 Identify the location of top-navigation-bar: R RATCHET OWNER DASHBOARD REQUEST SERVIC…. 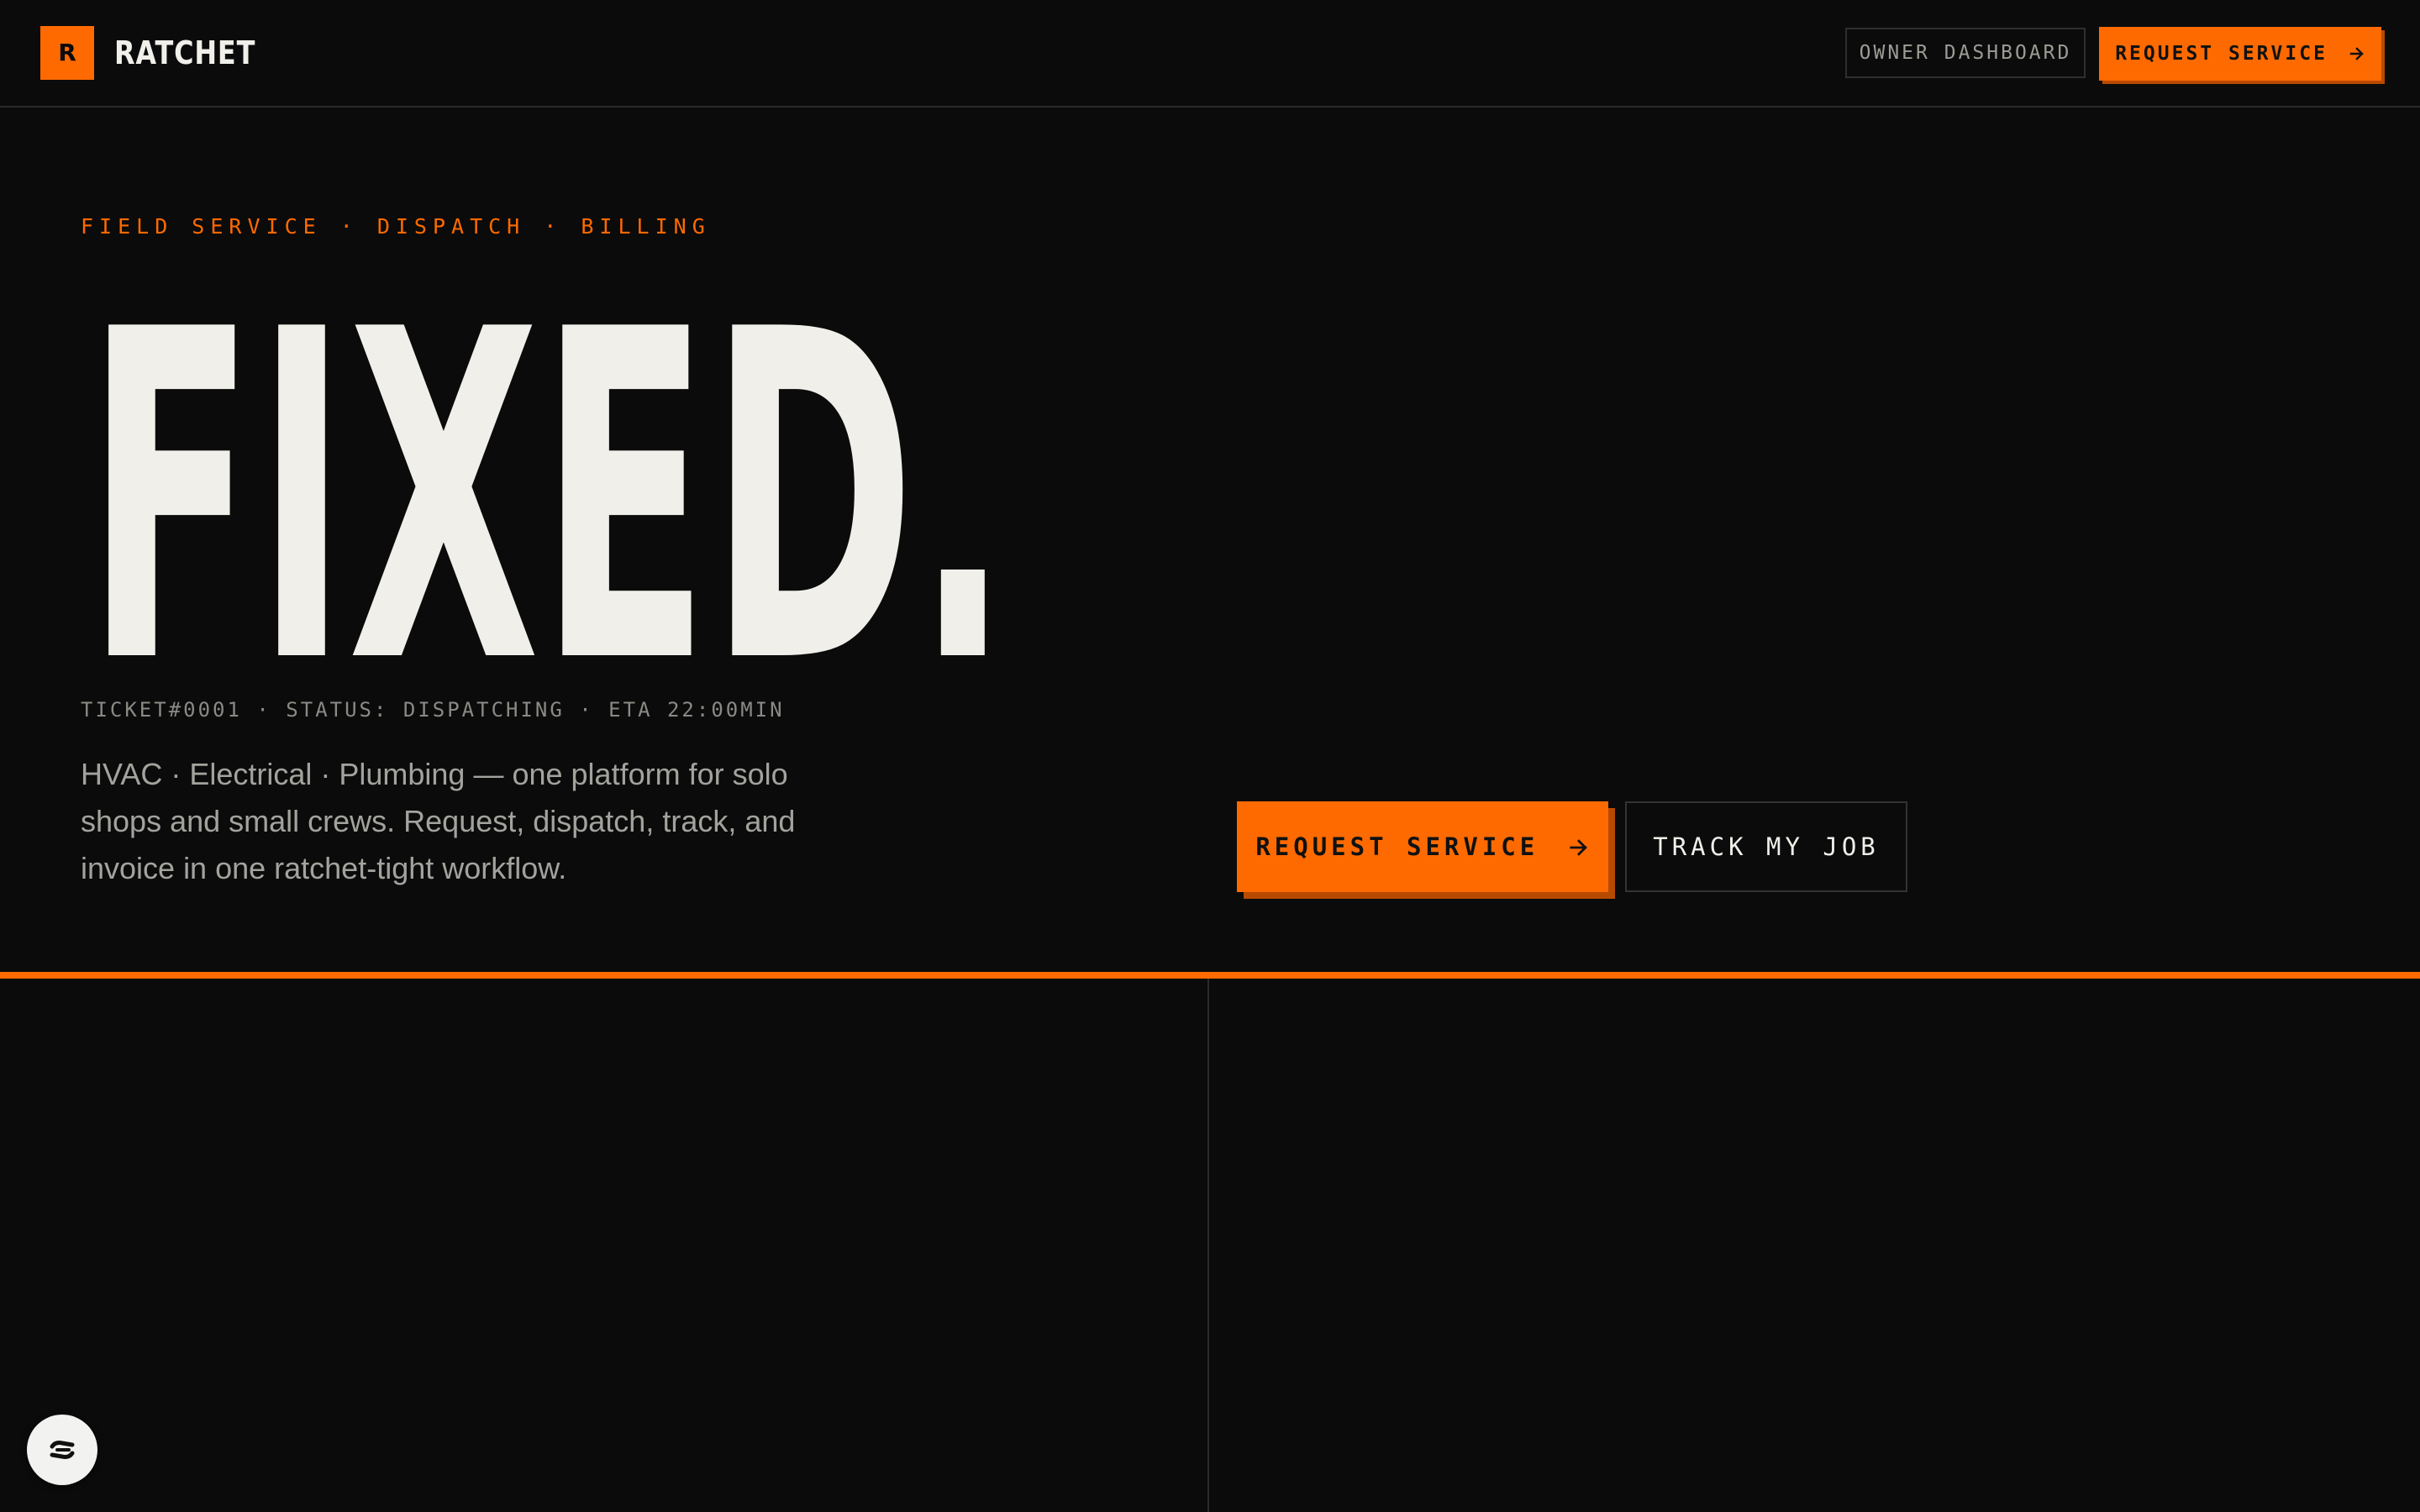
(1210, 54).